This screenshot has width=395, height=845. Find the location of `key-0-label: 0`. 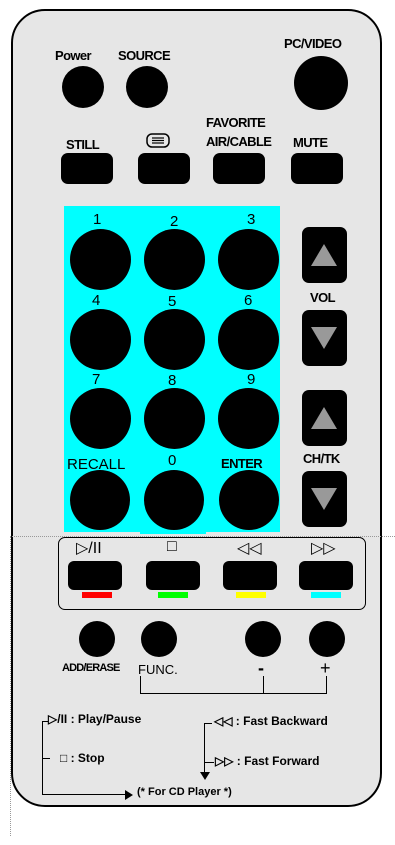

key-0-label: 0 is located at coordinates (172, 460).